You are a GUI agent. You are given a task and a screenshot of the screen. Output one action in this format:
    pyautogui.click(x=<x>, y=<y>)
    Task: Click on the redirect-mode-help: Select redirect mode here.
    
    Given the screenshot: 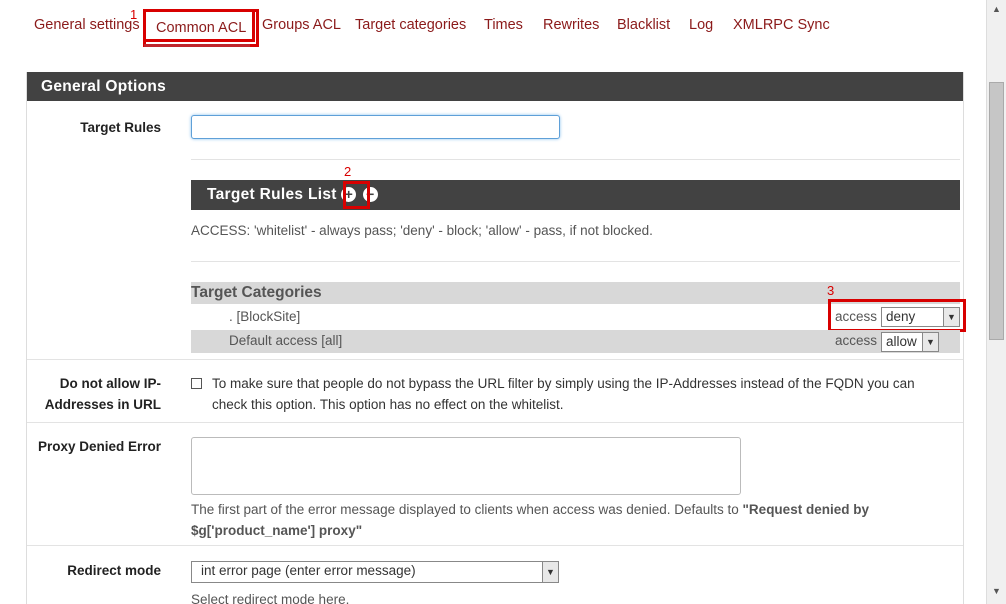 What is the action you would take?
    pyautogui.click(x=270, y=598)
    